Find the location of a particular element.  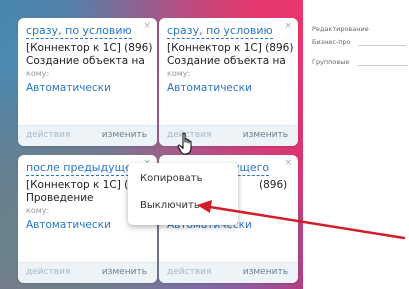

side-link-edit: Редактирование is located at coordinates (340, 29).